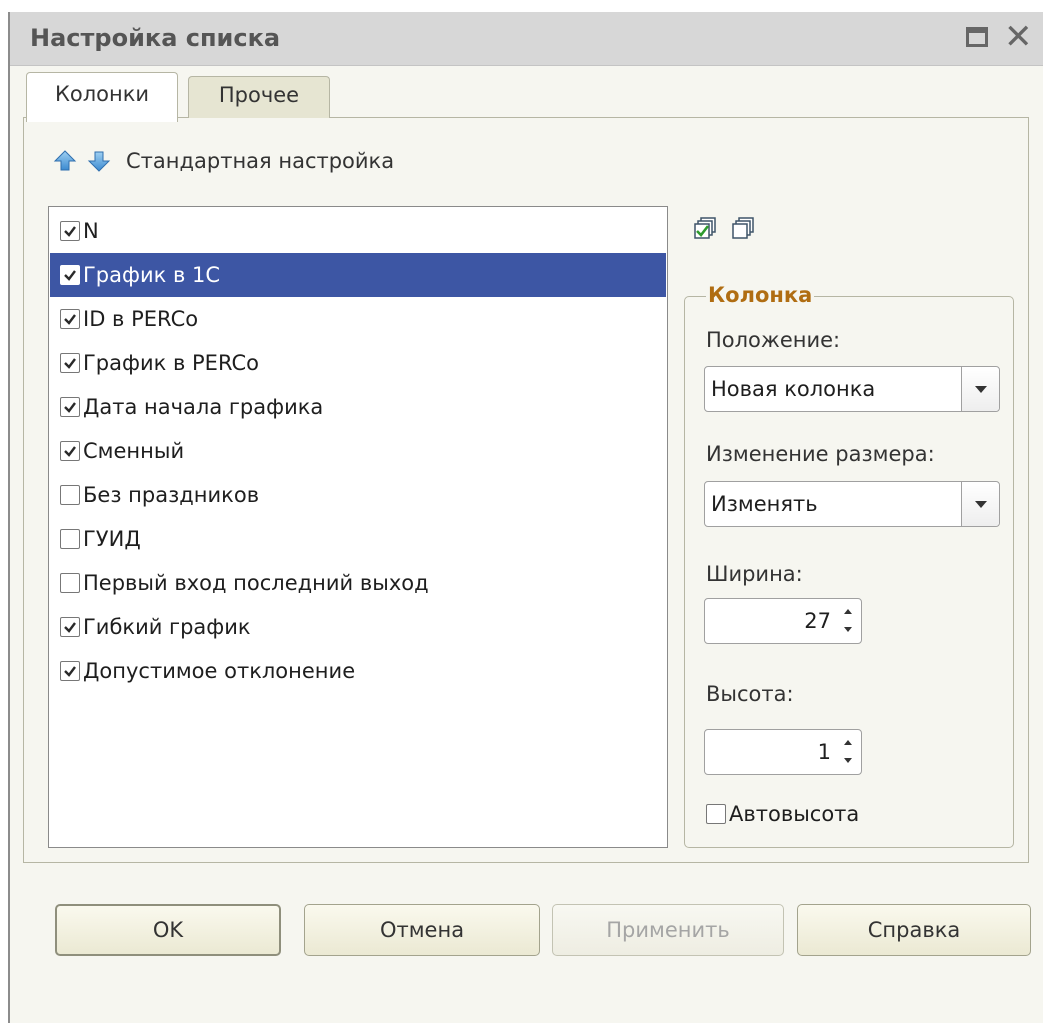 This screenshot has width=1043, height=1023. Describe the element at coordinates (358, 627) in the screenshot. I see `list-item: Гибкий график` at that location.